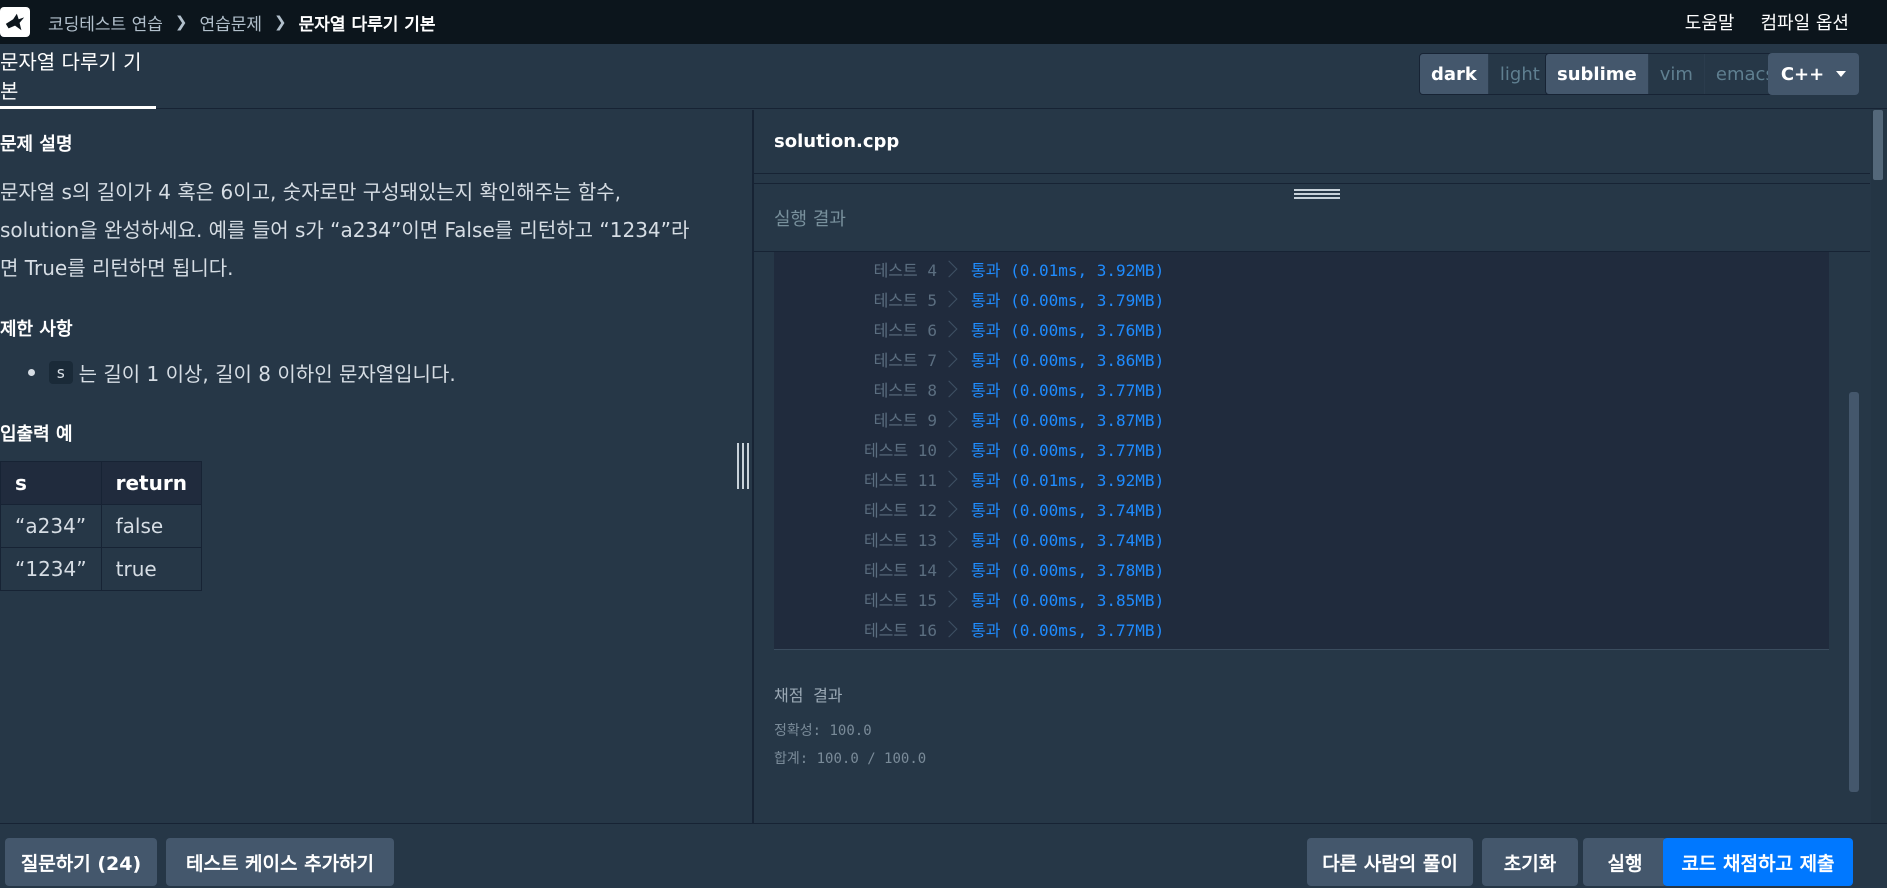 This screenshot has height=888, width=1887. What do you see at coordinates (1454, 74) in the screenshot?
I see `theme-dark-option: dark` at bounding box center [1454, 74].